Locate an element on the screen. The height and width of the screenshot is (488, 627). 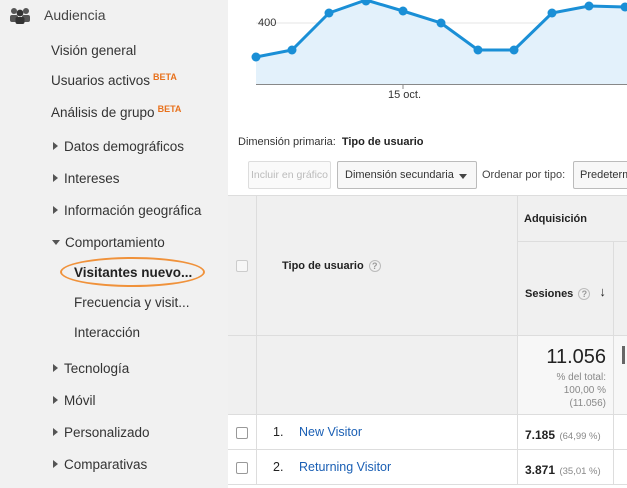
totals-pct-value: 100,00 % is located at coordinates (584, 390).